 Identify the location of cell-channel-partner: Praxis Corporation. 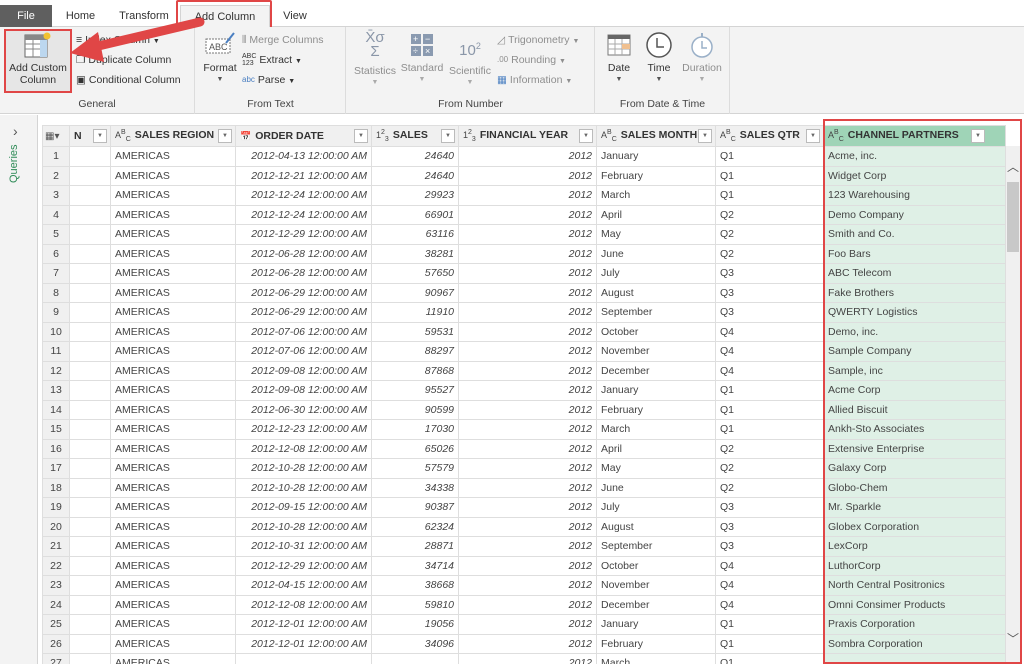
(914, 624).